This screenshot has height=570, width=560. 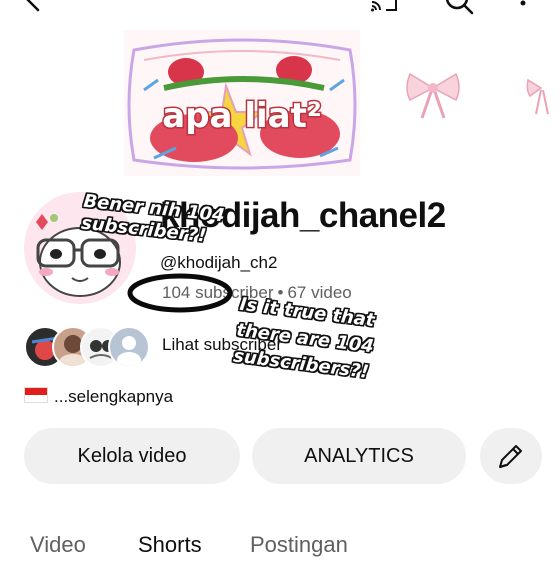 I want to click on tab-posts: Postingan, so click(x=299, y=545).